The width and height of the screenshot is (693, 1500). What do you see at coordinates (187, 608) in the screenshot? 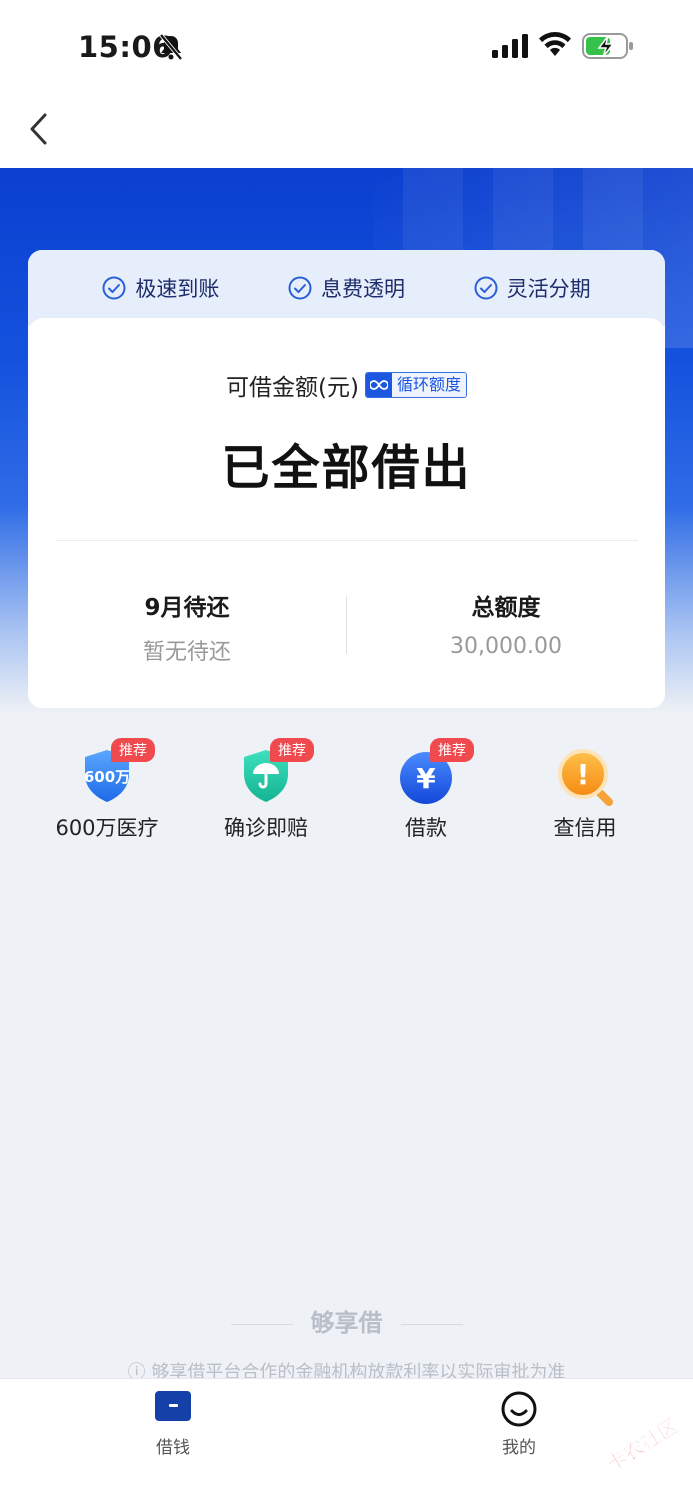
I see `due-title: 9月待还` at bounding box center [187, 608].